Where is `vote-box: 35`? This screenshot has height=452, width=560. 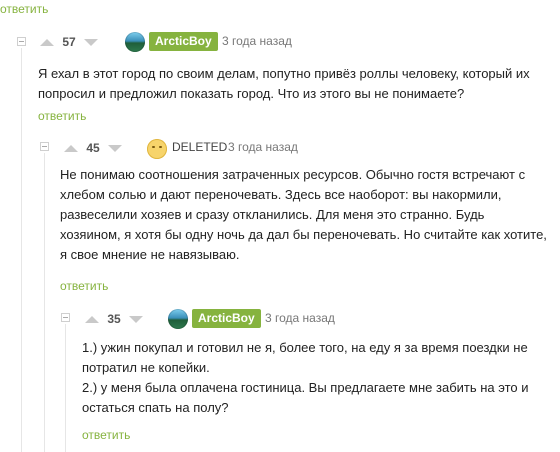
vote-box: 35 is located at coordinates (114, 319).